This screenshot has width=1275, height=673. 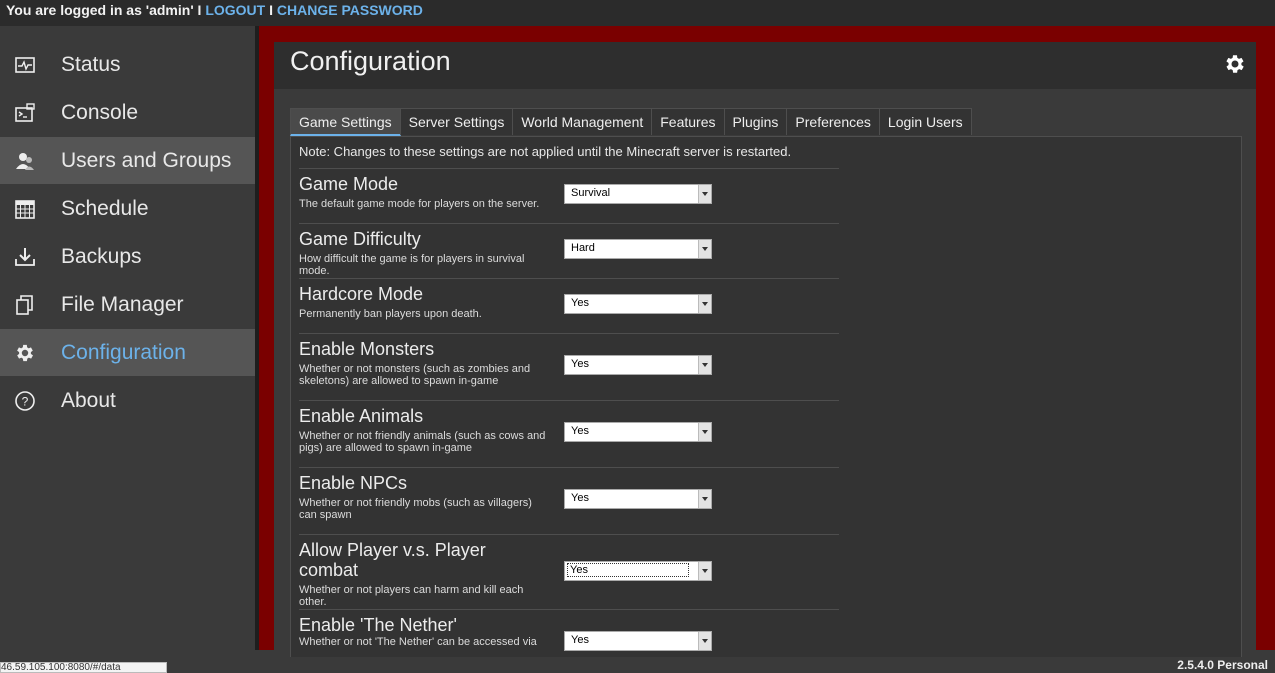 What do you see at coordinates (25, 353) in the screenshot?
I see `gear-icon` at bounding box center [25, 353].